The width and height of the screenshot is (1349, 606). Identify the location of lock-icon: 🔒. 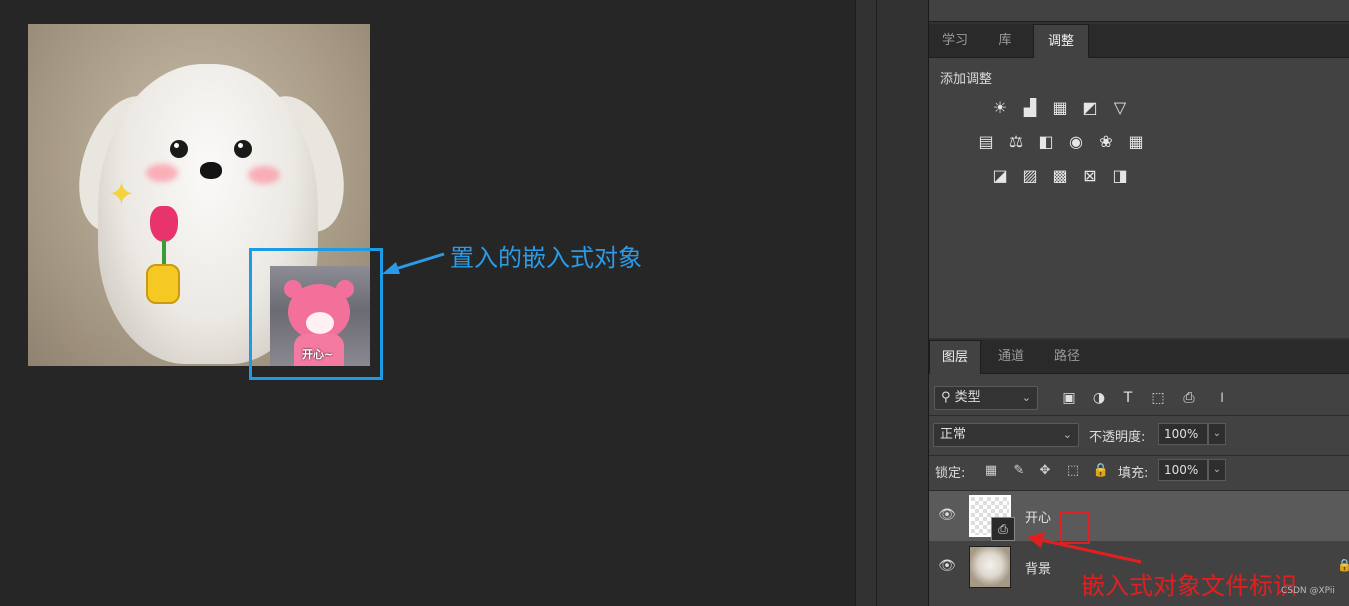
(1343, 565).